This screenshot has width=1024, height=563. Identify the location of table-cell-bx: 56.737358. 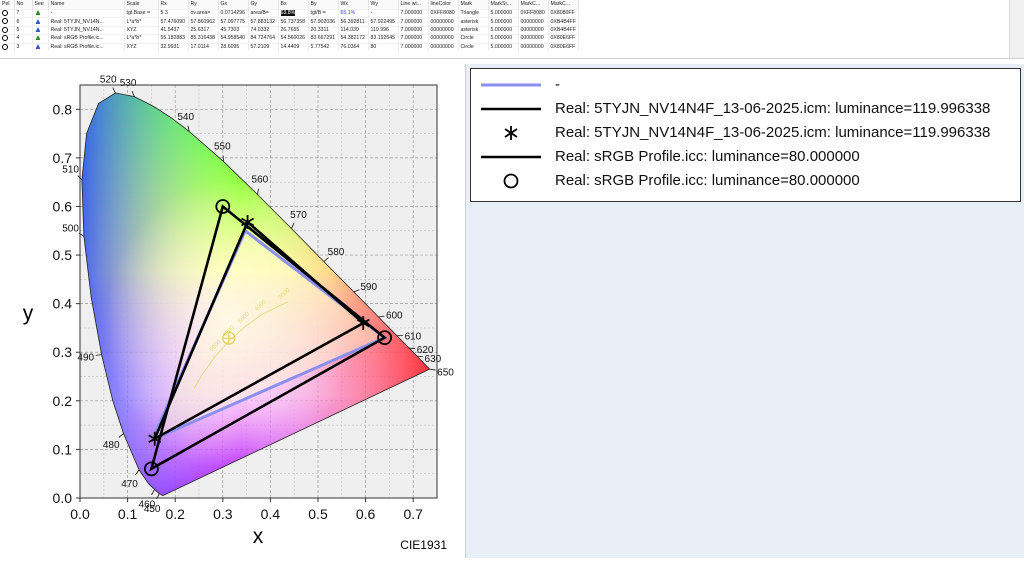
(293, 22).